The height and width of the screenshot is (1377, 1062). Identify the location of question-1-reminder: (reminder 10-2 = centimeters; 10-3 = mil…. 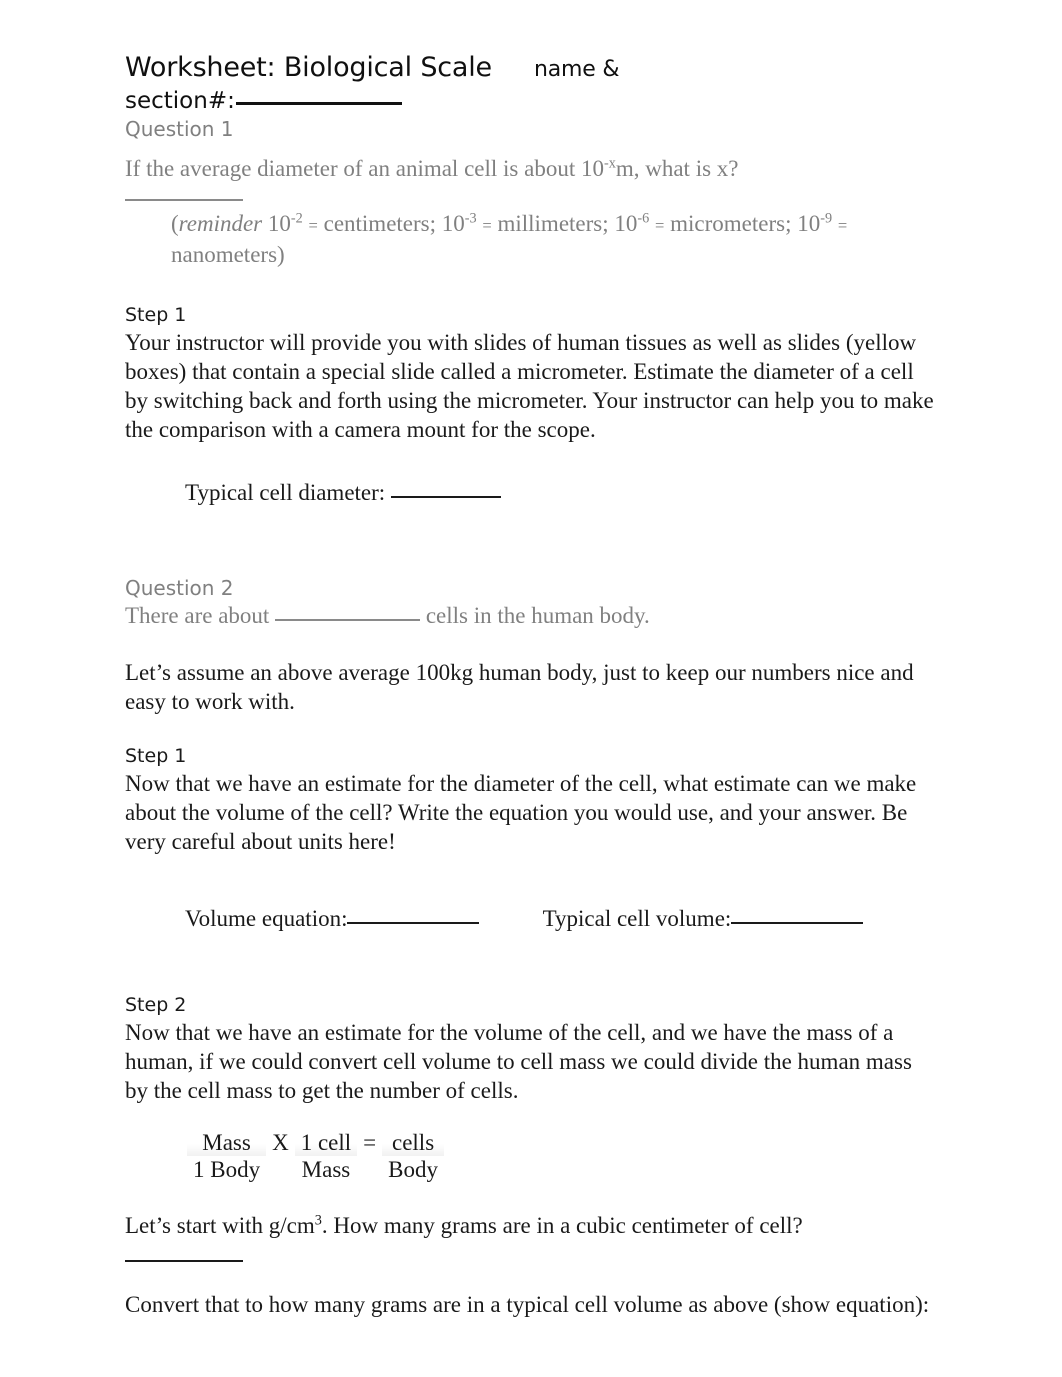
(532, 239).